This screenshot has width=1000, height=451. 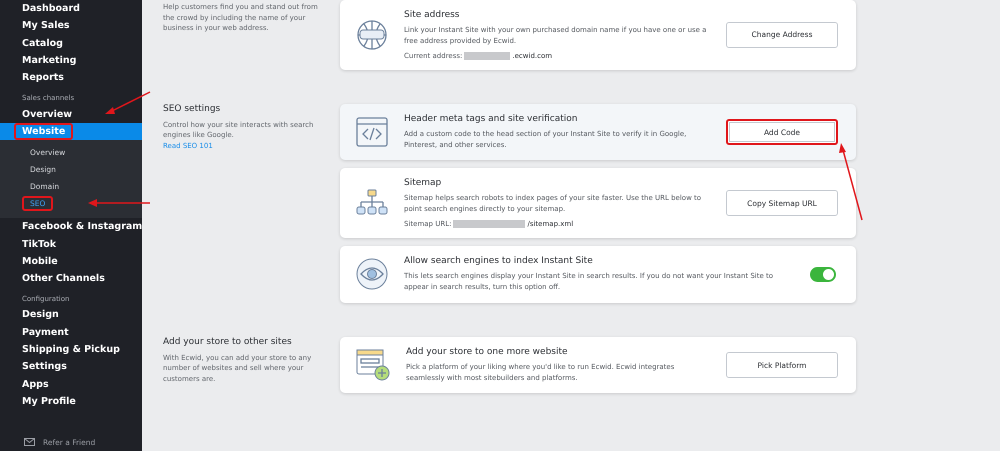 I want to click on eye-icon, so click(x=372, y=274).